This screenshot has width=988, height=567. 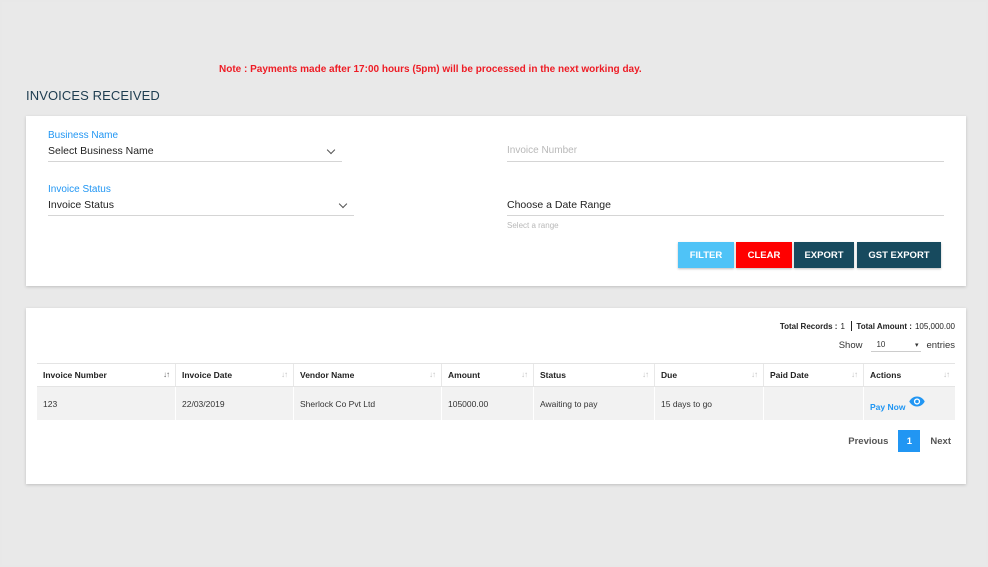 What do you see at coordinates (881, 344) in the screenshot?
I see `page-size-value: 10` at bounding box center [881, 344].